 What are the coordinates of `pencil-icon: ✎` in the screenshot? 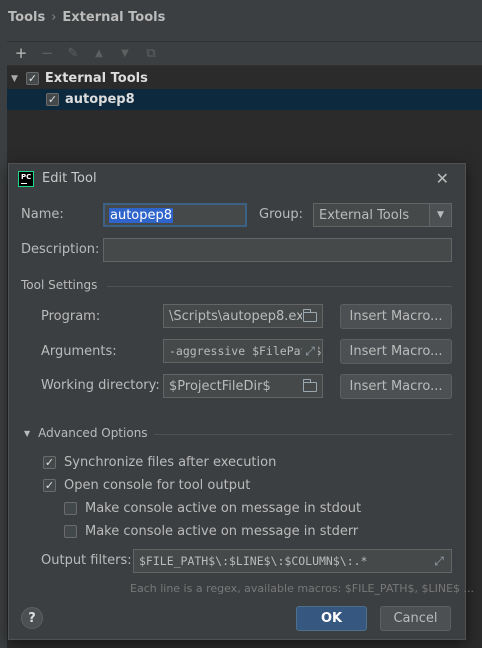 It's located at (73, 54).